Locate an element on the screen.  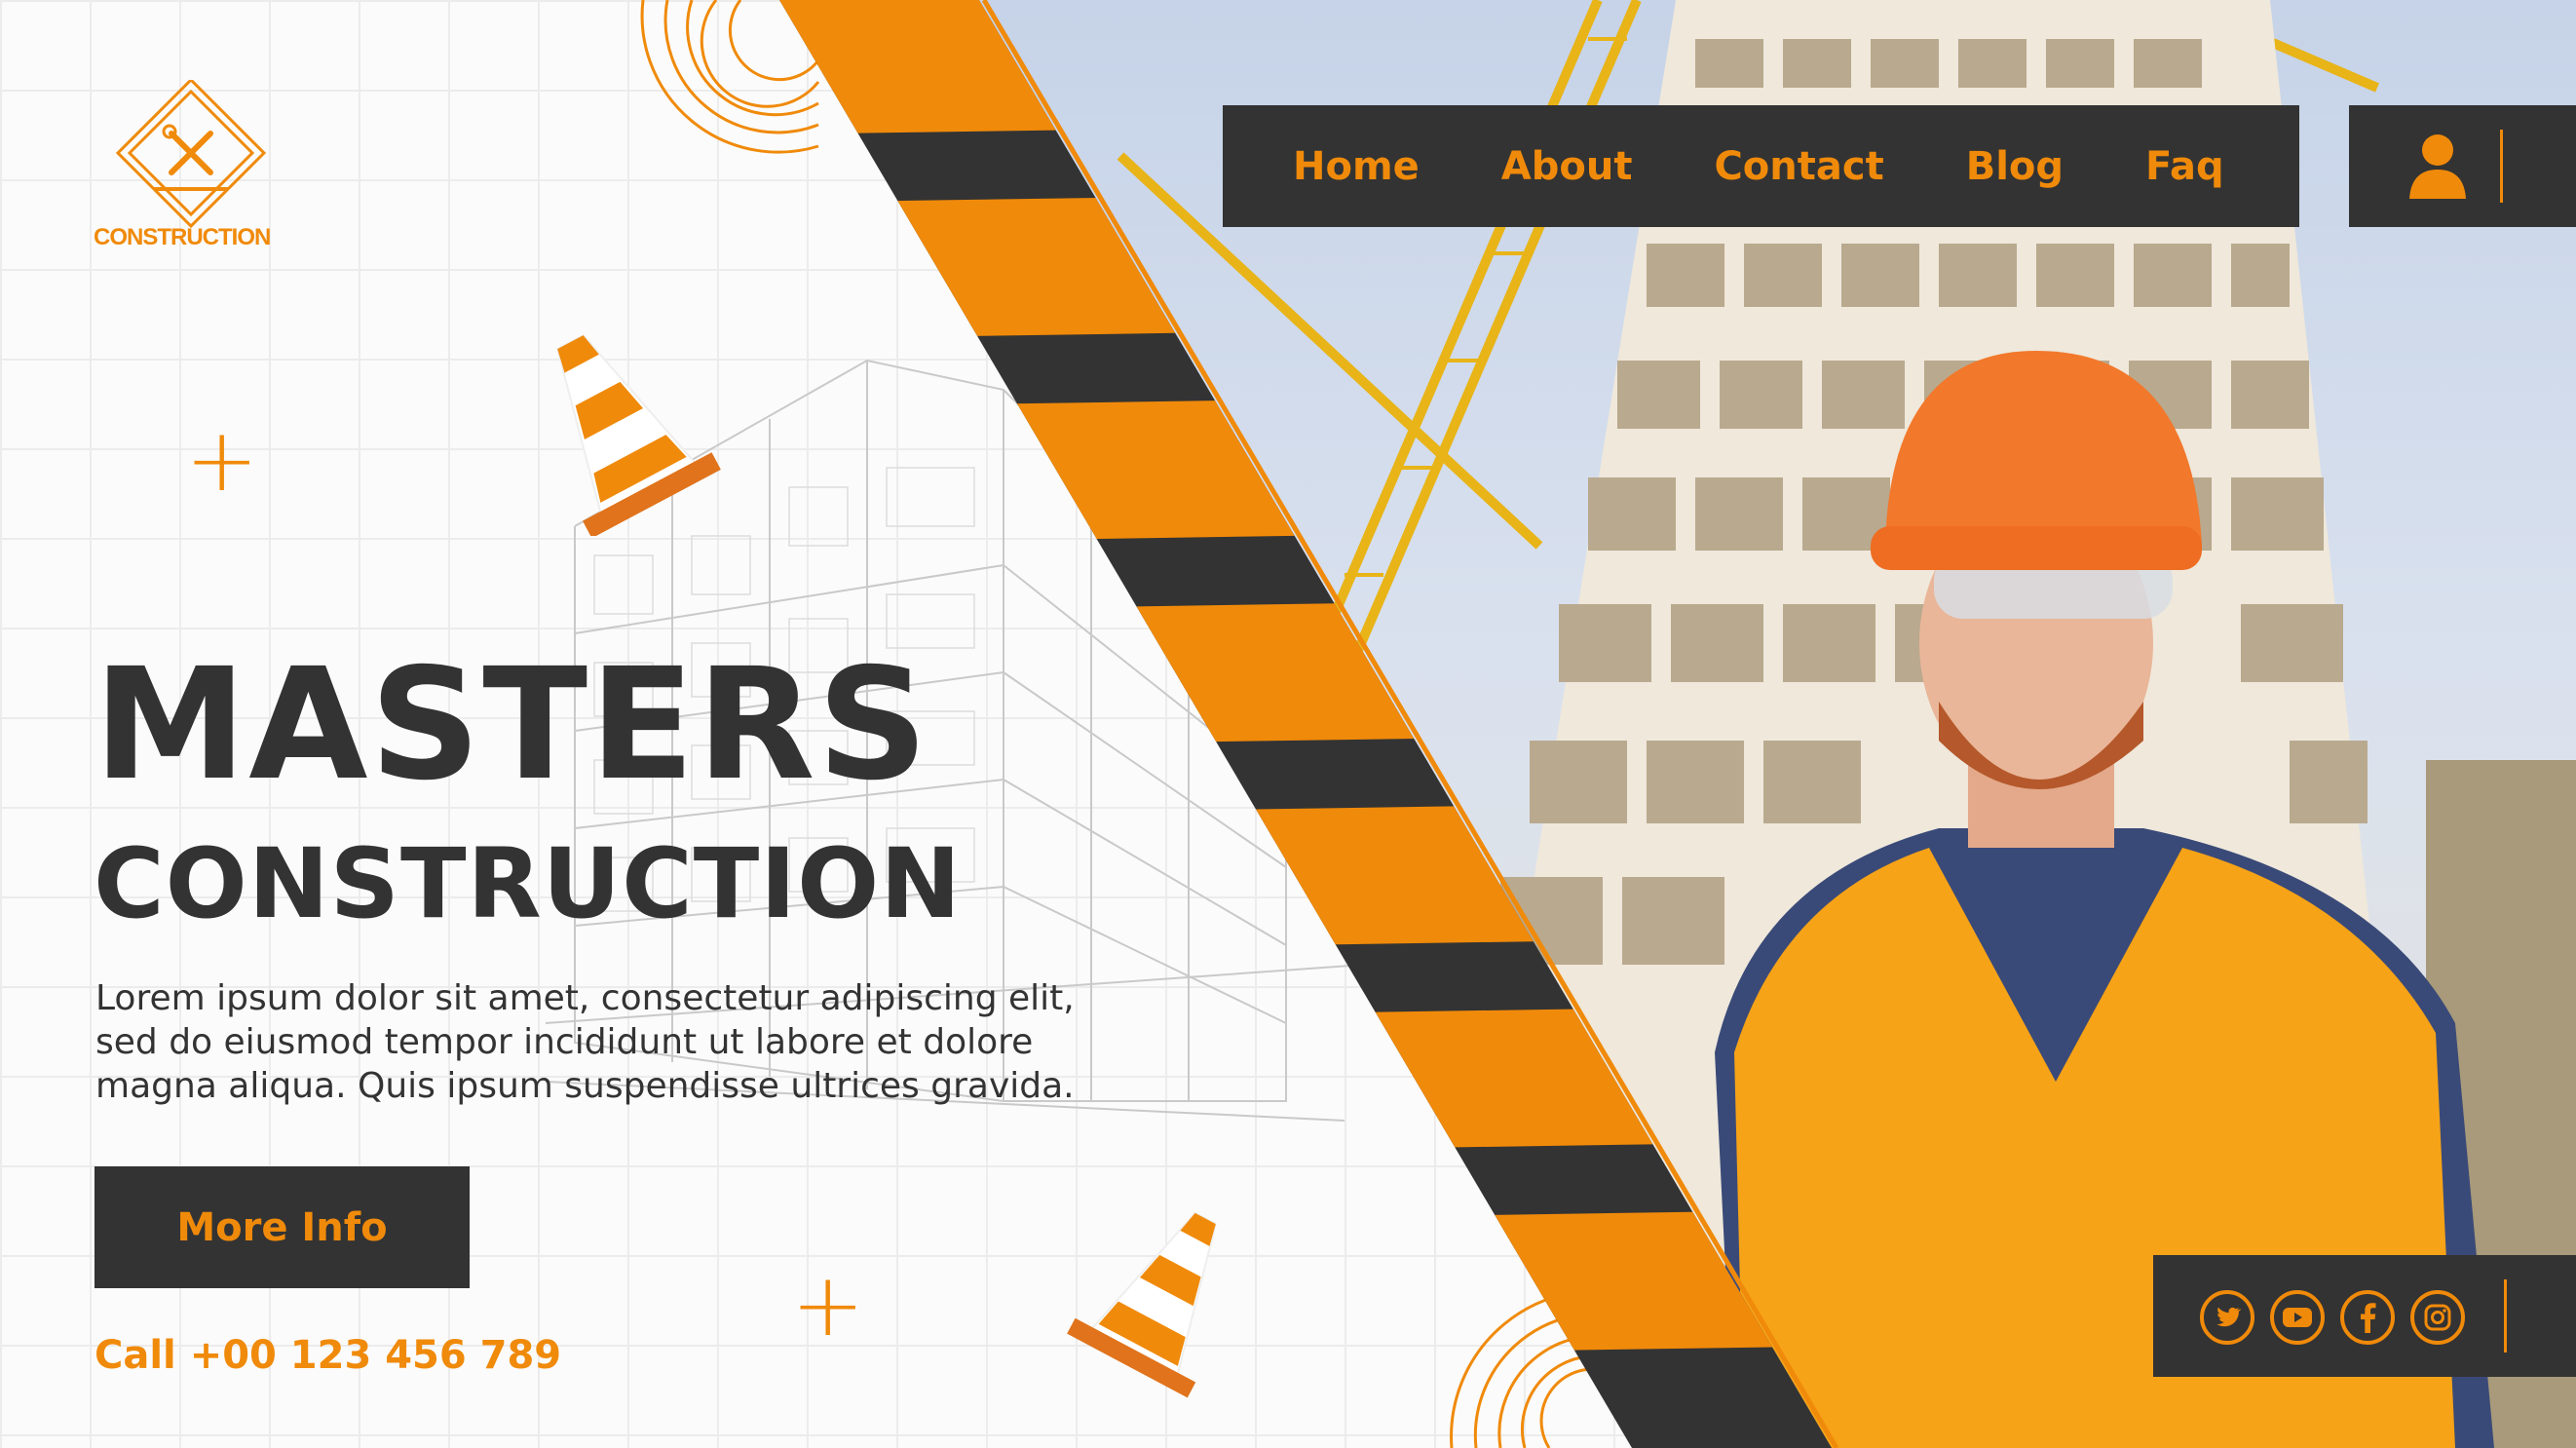
hero-title-construction: CONSTRUCTION is located at coordinates (528, 884).